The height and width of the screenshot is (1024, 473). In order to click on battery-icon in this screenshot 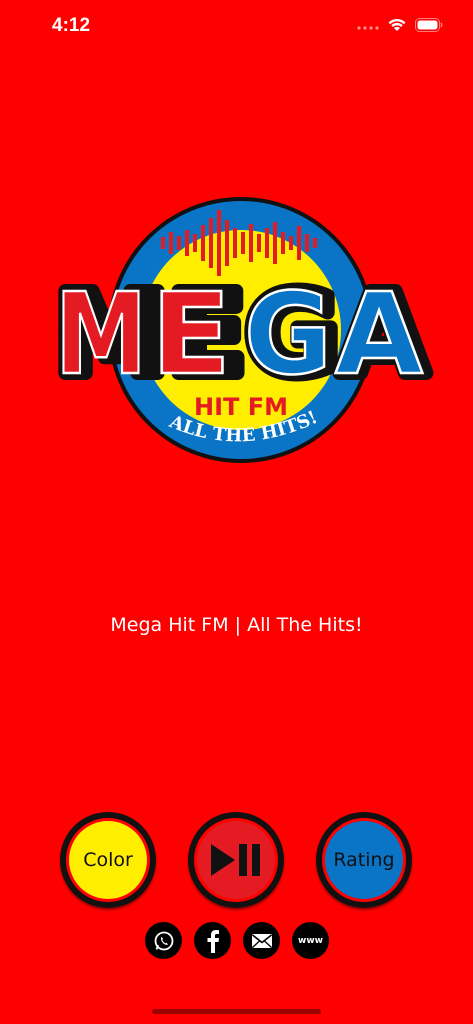, I will do `click(429, 24)`.